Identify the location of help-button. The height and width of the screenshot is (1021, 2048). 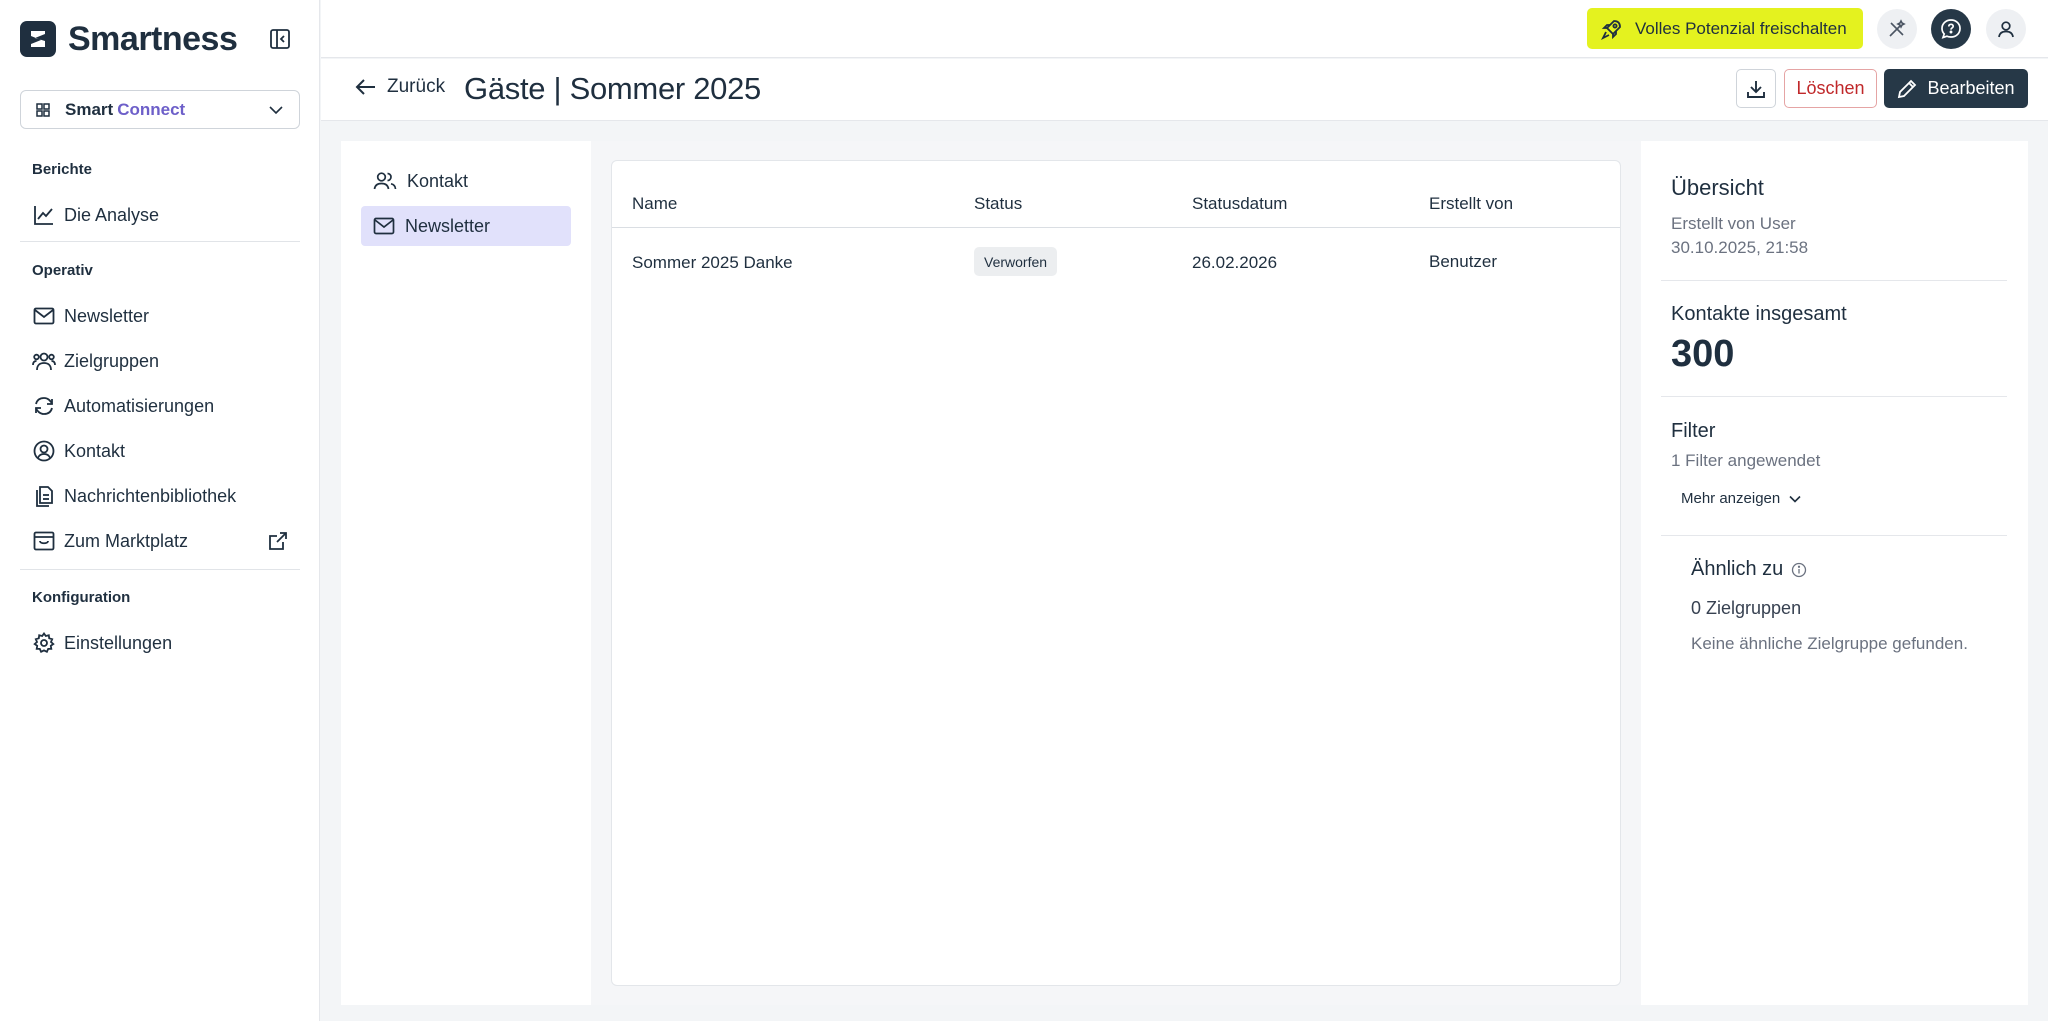
(1951, 29).